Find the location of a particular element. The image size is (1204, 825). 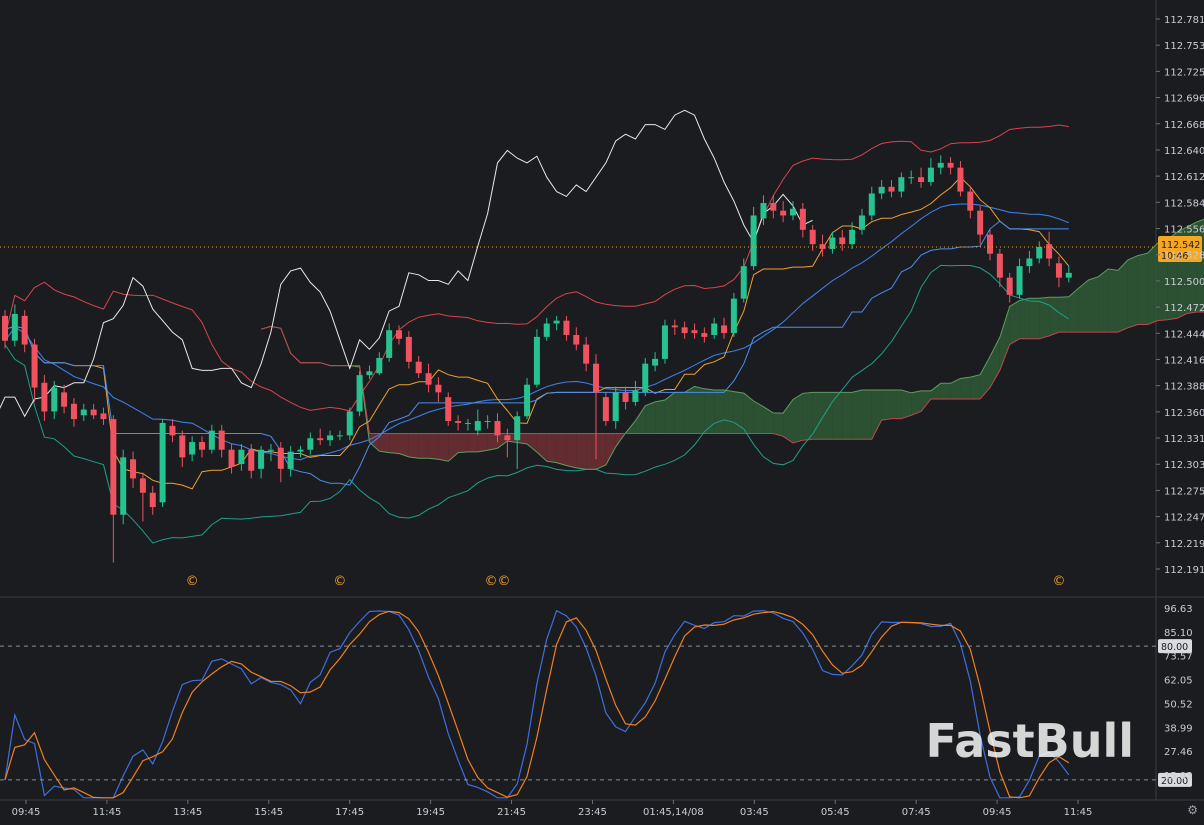

stoch-tick-label: 96.63 is located at coordinates (1178, 609).